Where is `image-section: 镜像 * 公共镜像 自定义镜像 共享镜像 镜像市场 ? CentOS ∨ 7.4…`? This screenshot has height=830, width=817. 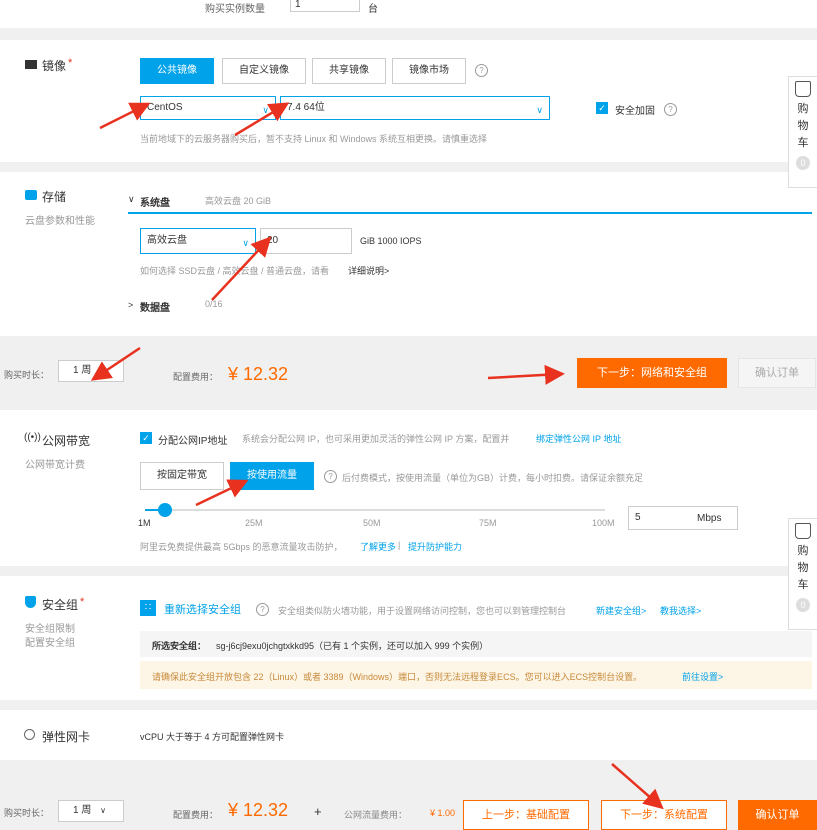 image-section: 镜像 * 公共镜像 自定义镜像 共享镜像 镜像市场 ? CentOS ∨ 7.4… is located at coordinates (408, 101).